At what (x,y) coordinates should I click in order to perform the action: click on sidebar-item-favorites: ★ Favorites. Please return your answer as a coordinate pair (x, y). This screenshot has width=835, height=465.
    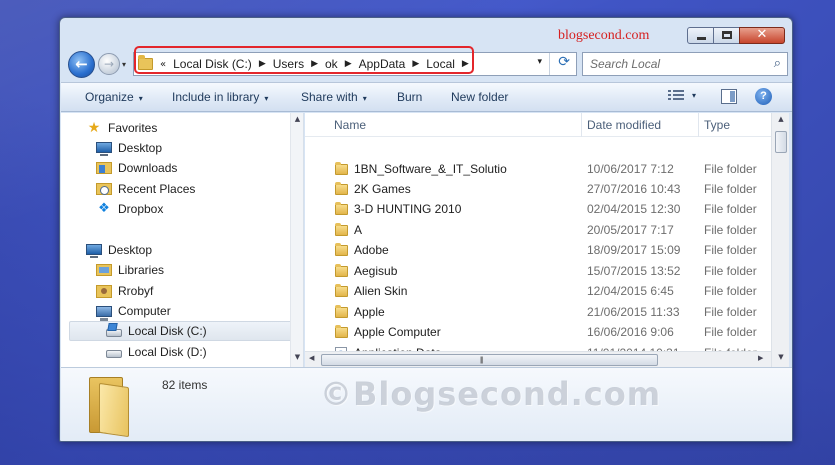
    Looking at the image, I should click on (122, 128).